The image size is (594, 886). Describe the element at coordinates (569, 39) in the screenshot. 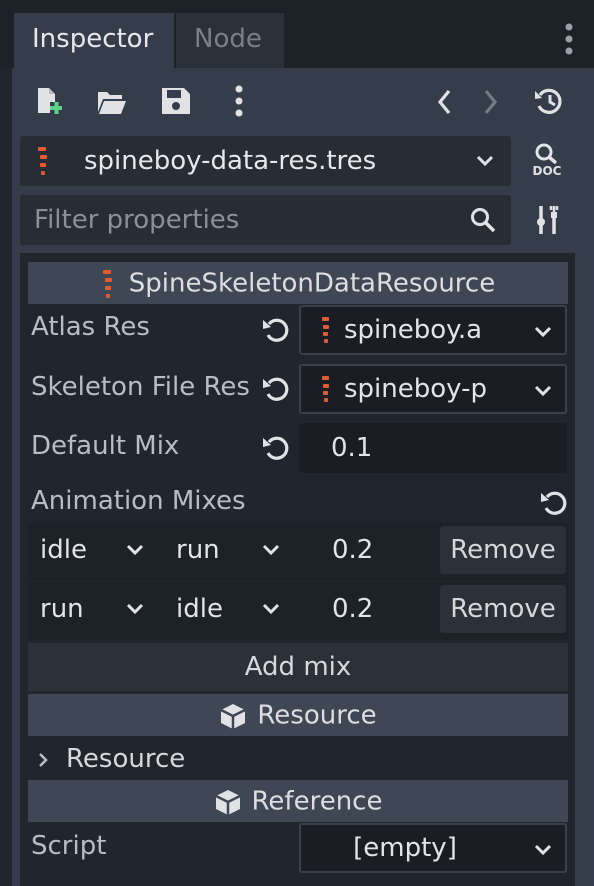

I see `tab-menu-icon` at that location.